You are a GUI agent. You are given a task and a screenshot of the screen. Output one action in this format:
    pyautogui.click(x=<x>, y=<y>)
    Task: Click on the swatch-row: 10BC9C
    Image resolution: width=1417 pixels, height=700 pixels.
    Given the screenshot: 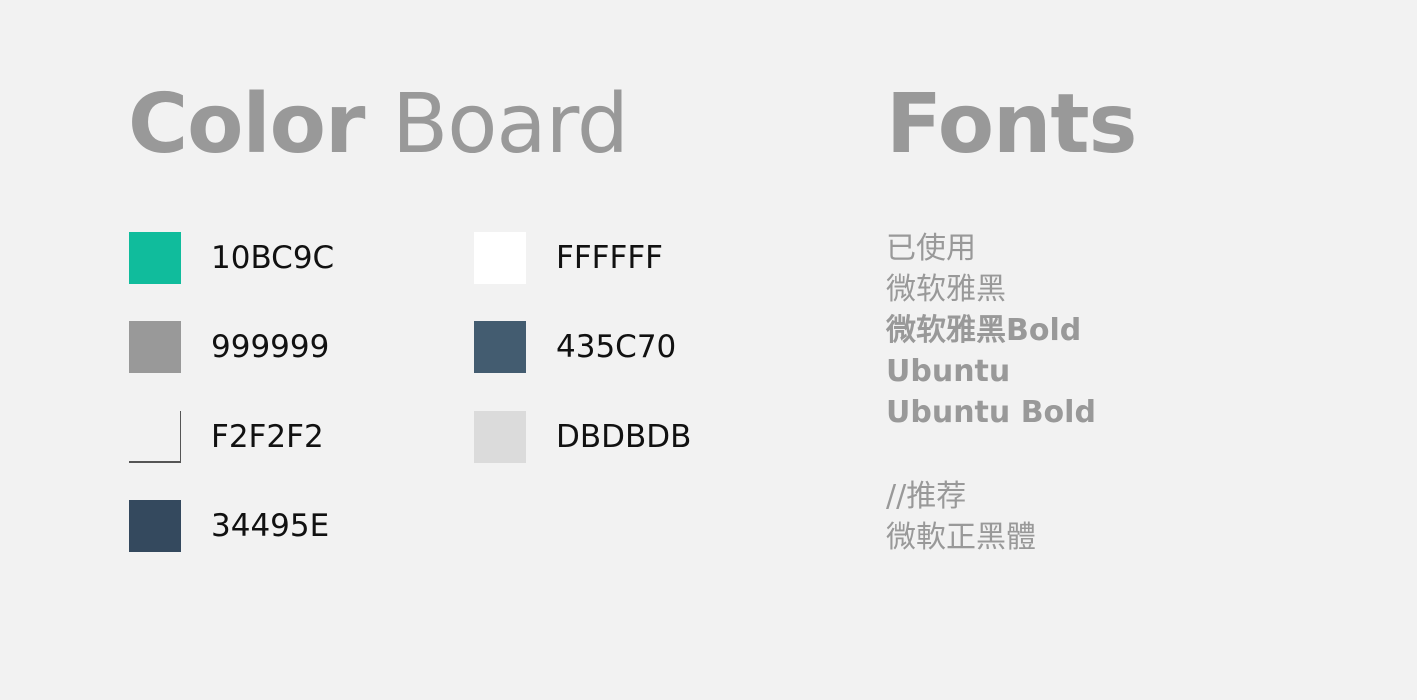 What is the action you would take?
    pyautogui.click(x=231, y=258)
    